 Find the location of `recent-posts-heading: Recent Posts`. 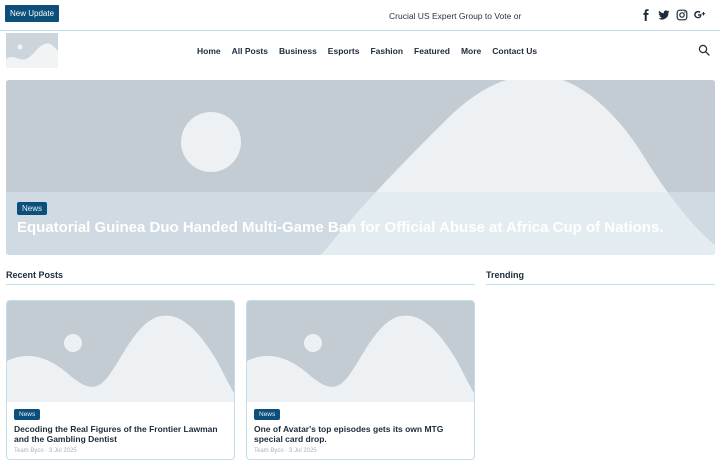

recent-posts-heading: Recent Posts is located at coordinates (35, 275).